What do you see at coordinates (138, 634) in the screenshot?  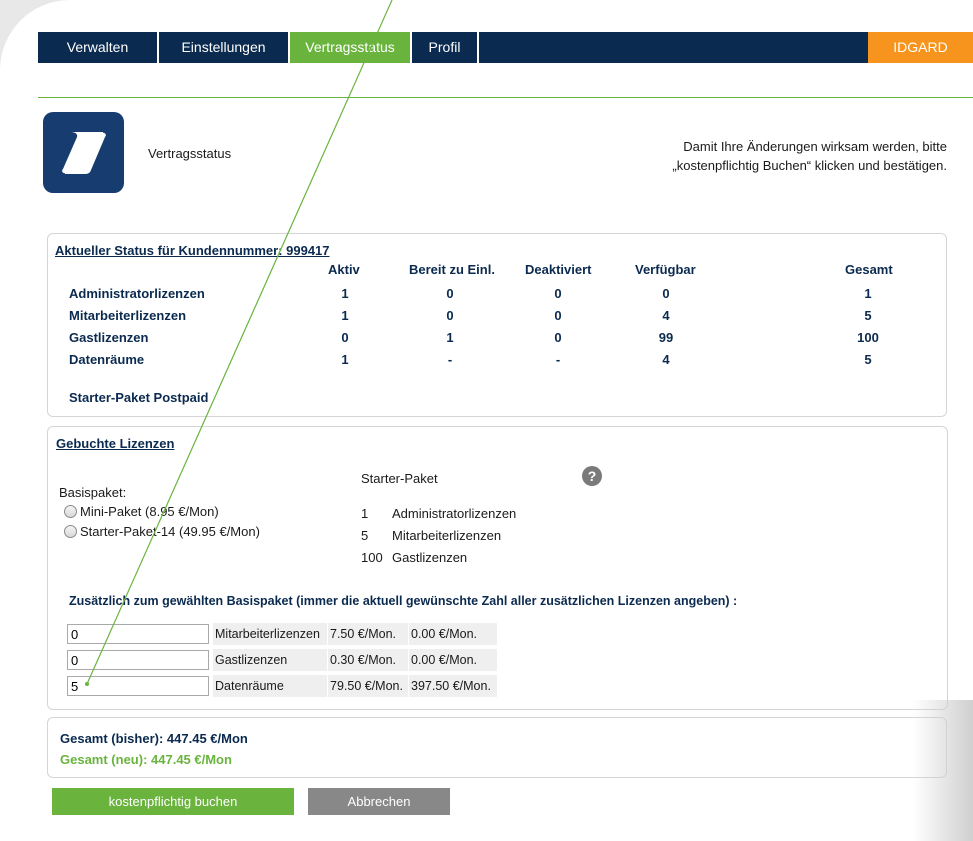 I see `extra-mitarbeiter-input` at bounding box center [138, 634].